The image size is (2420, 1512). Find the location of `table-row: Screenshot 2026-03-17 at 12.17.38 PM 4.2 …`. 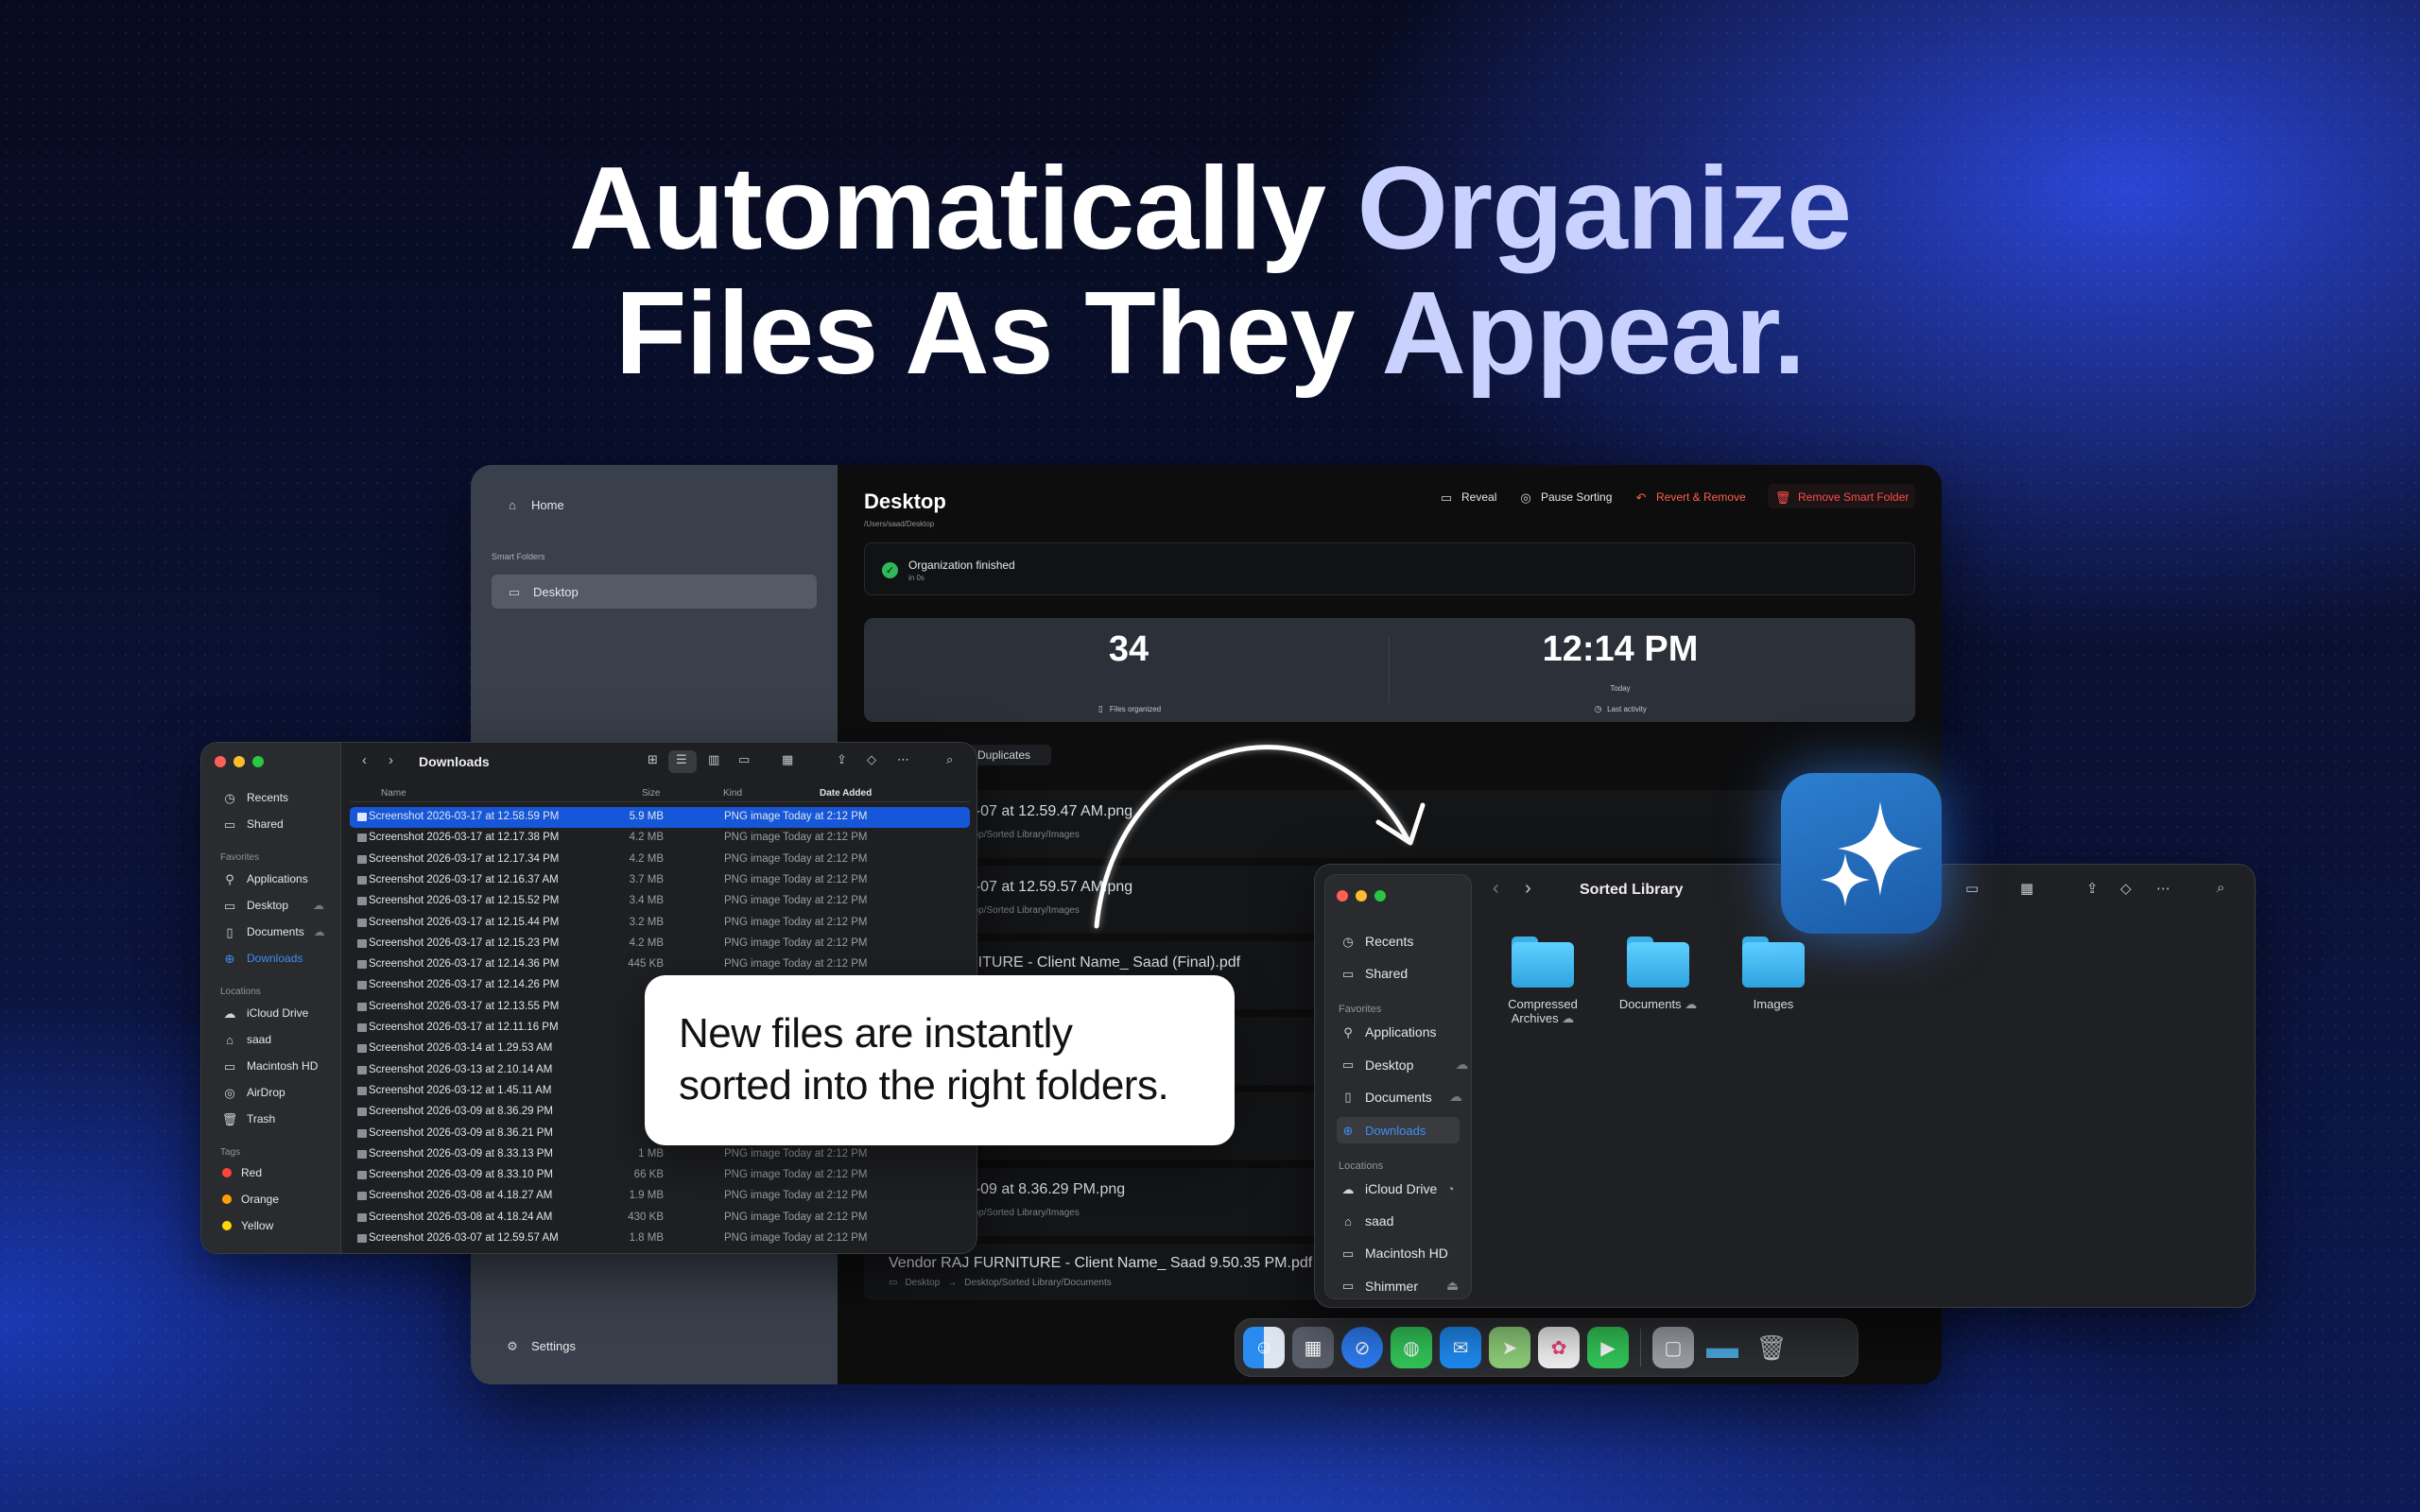

table-row: Screenshot 2026-03-17 at 12.17.38 PM 4.2 … is located at coordinates (660, 838).